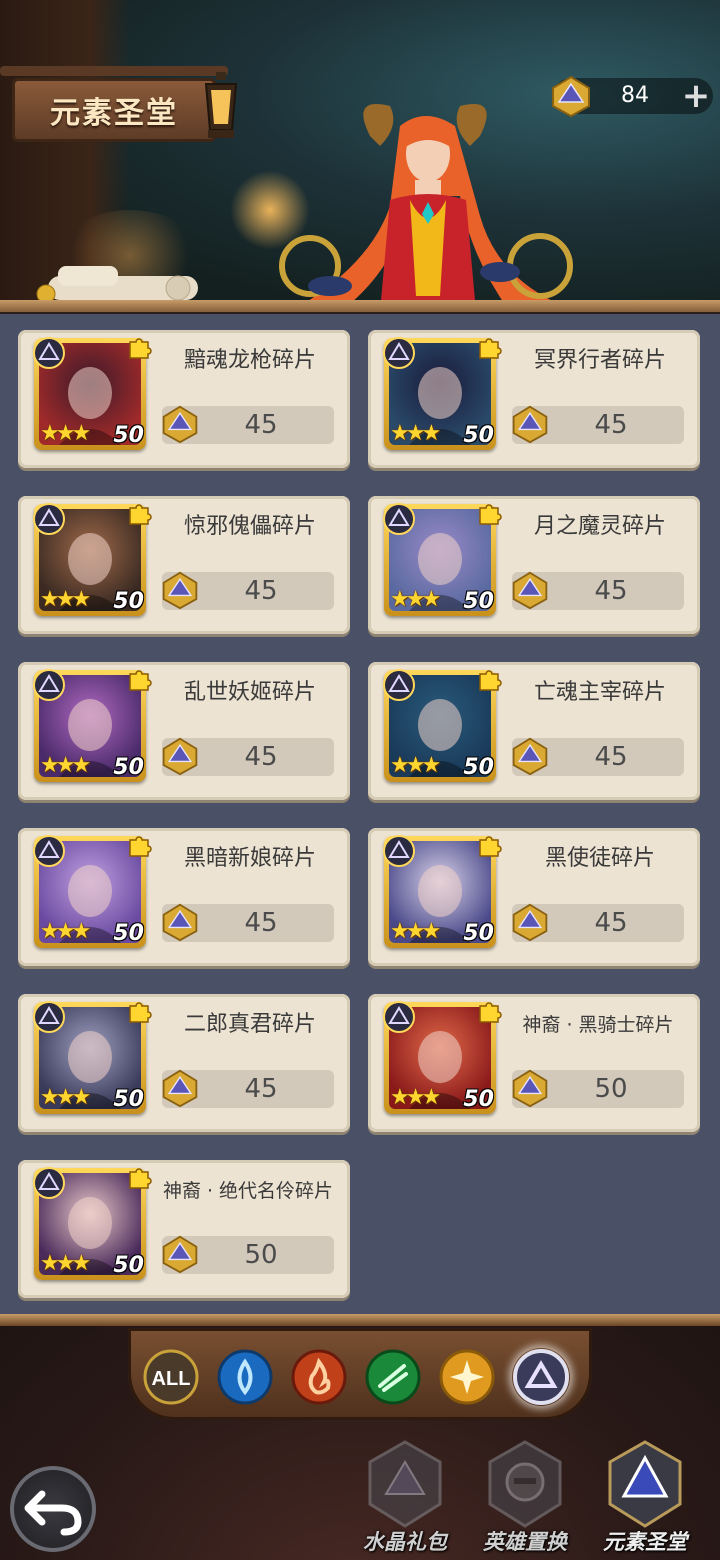 Image resolution: width=720 pixels, height=1560 pixels. Describe the element at coordinates (534, 399) in the screenshot. I see `shop-item-card: ★★★ 50 冥界行者碎片 45` at that location.